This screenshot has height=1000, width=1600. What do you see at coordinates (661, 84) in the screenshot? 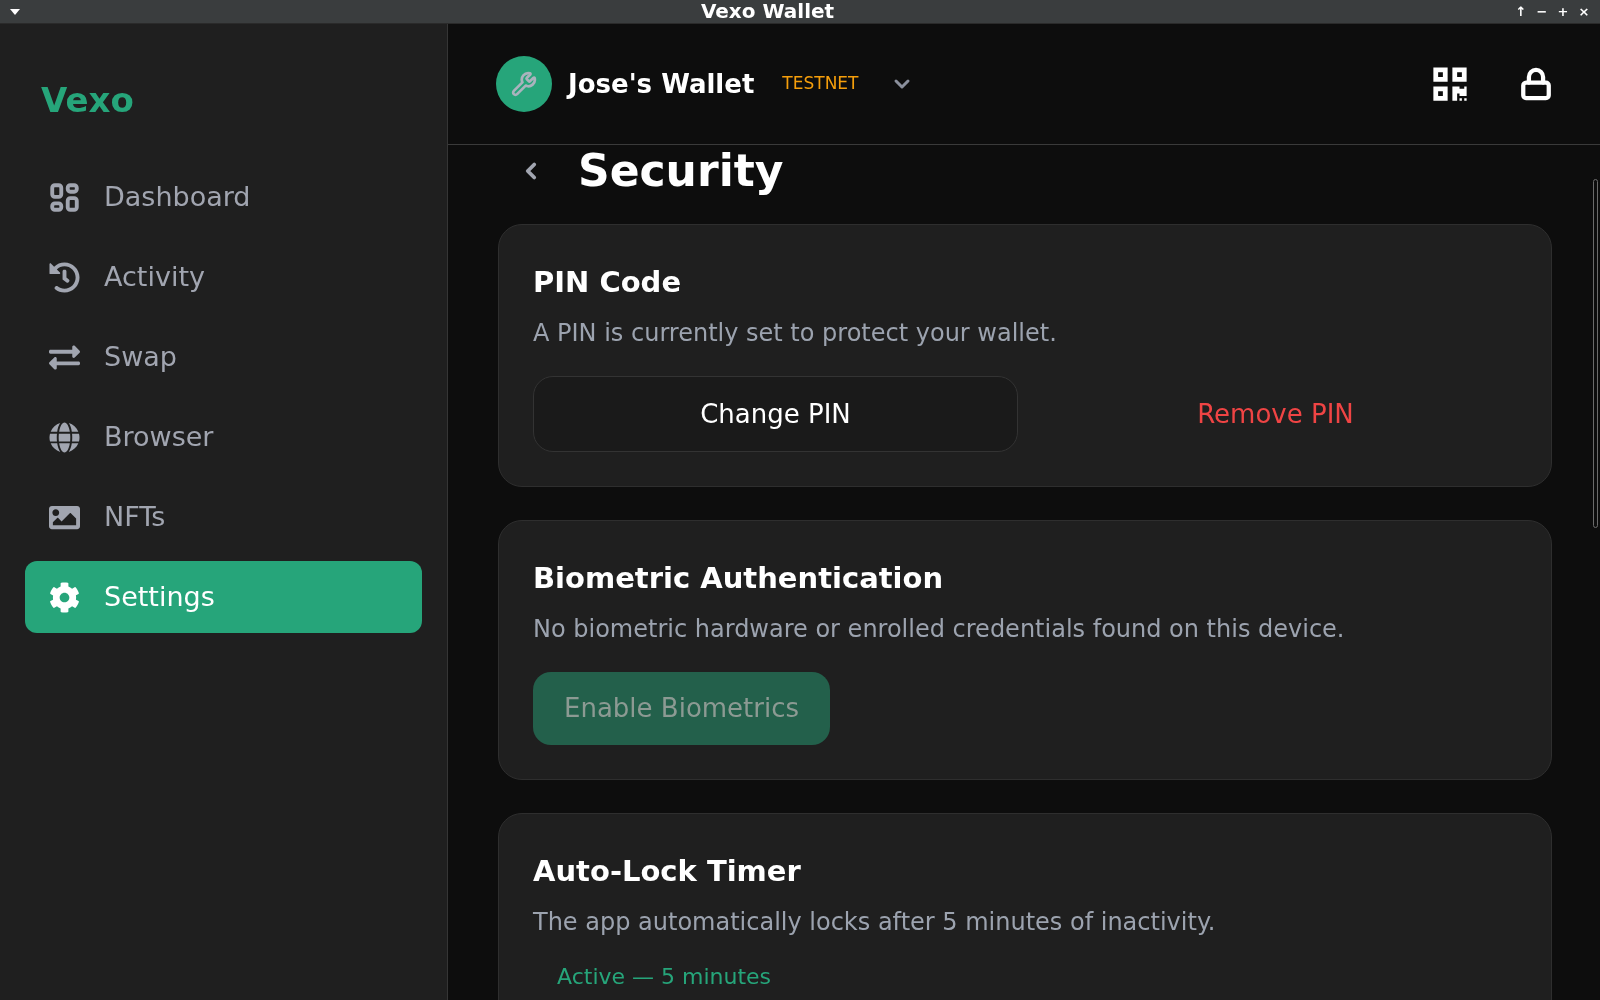
I see `wallet-name: Jose's Wallet` at bounding box center [661, 84].